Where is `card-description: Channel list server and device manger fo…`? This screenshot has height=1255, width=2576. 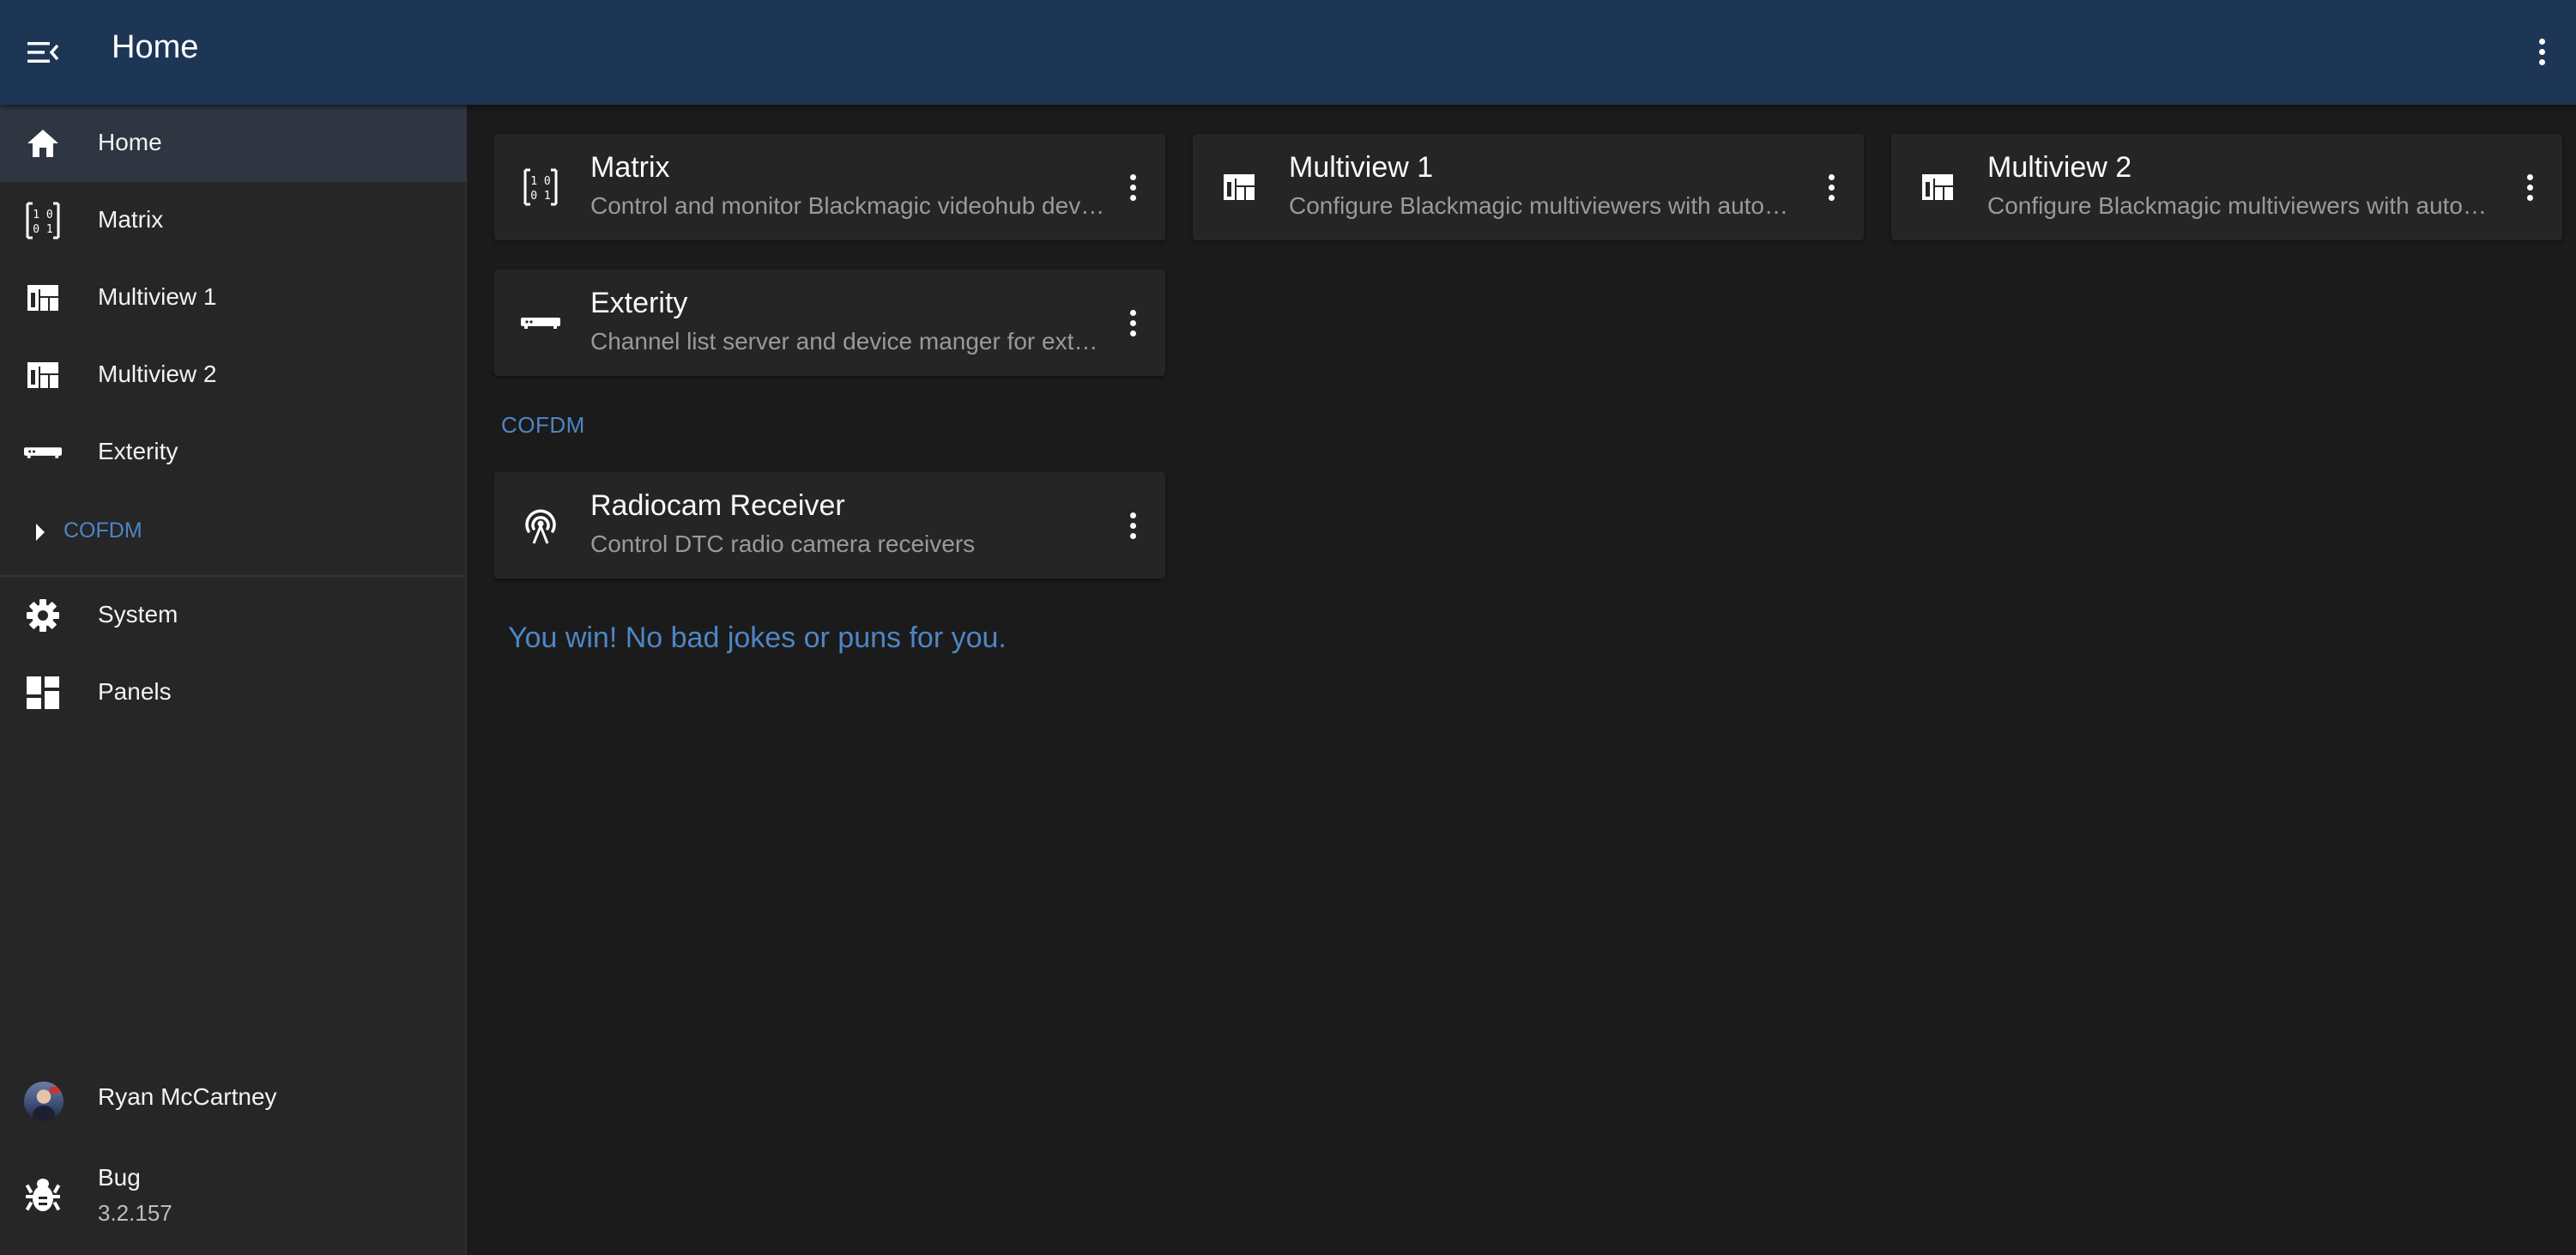 card-description: Channel list server and device manger fo… is located at coordinates (847, 341).